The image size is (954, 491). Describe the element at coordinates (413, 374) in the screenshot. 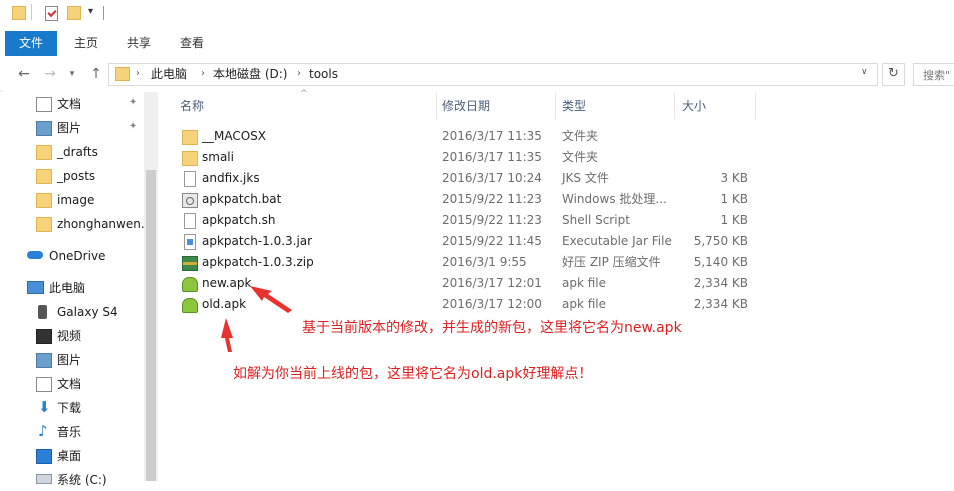

I see `annotation-old-apk: 如解为你当前上线的包，这里将它名为old.apk好理解点！` at that location.